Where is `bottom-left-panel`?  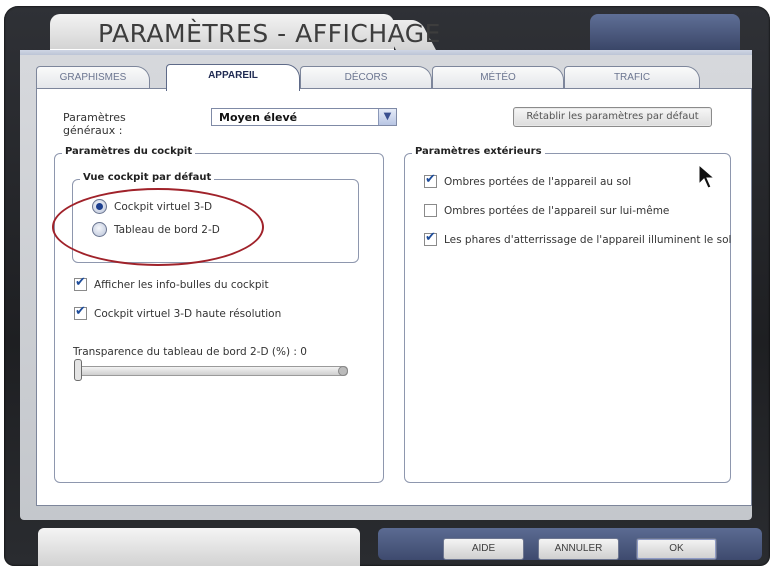 bottom-left-panel is located at coordinates (199, 547).